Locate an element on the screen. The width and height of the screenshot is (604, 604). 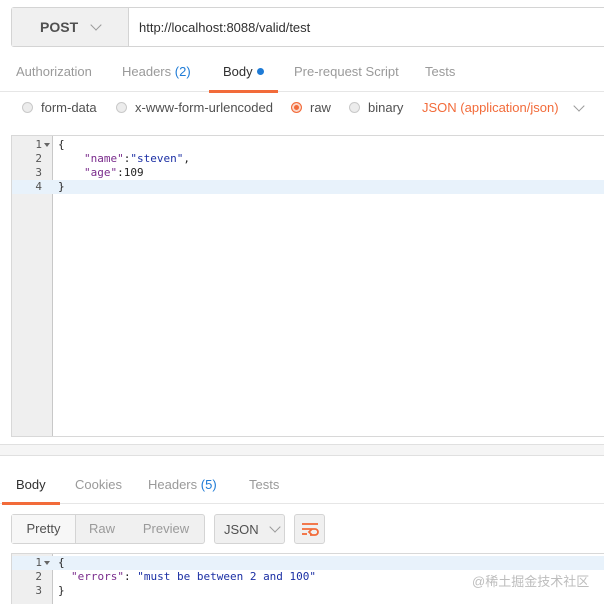
radio-selected-icon is located at coordinates (296, 107).